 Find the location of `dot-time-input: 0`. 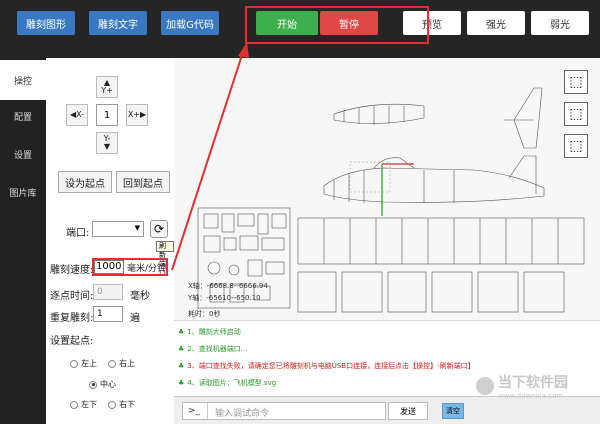

dot-time-input: 0 is located at coordinates (108, 292).